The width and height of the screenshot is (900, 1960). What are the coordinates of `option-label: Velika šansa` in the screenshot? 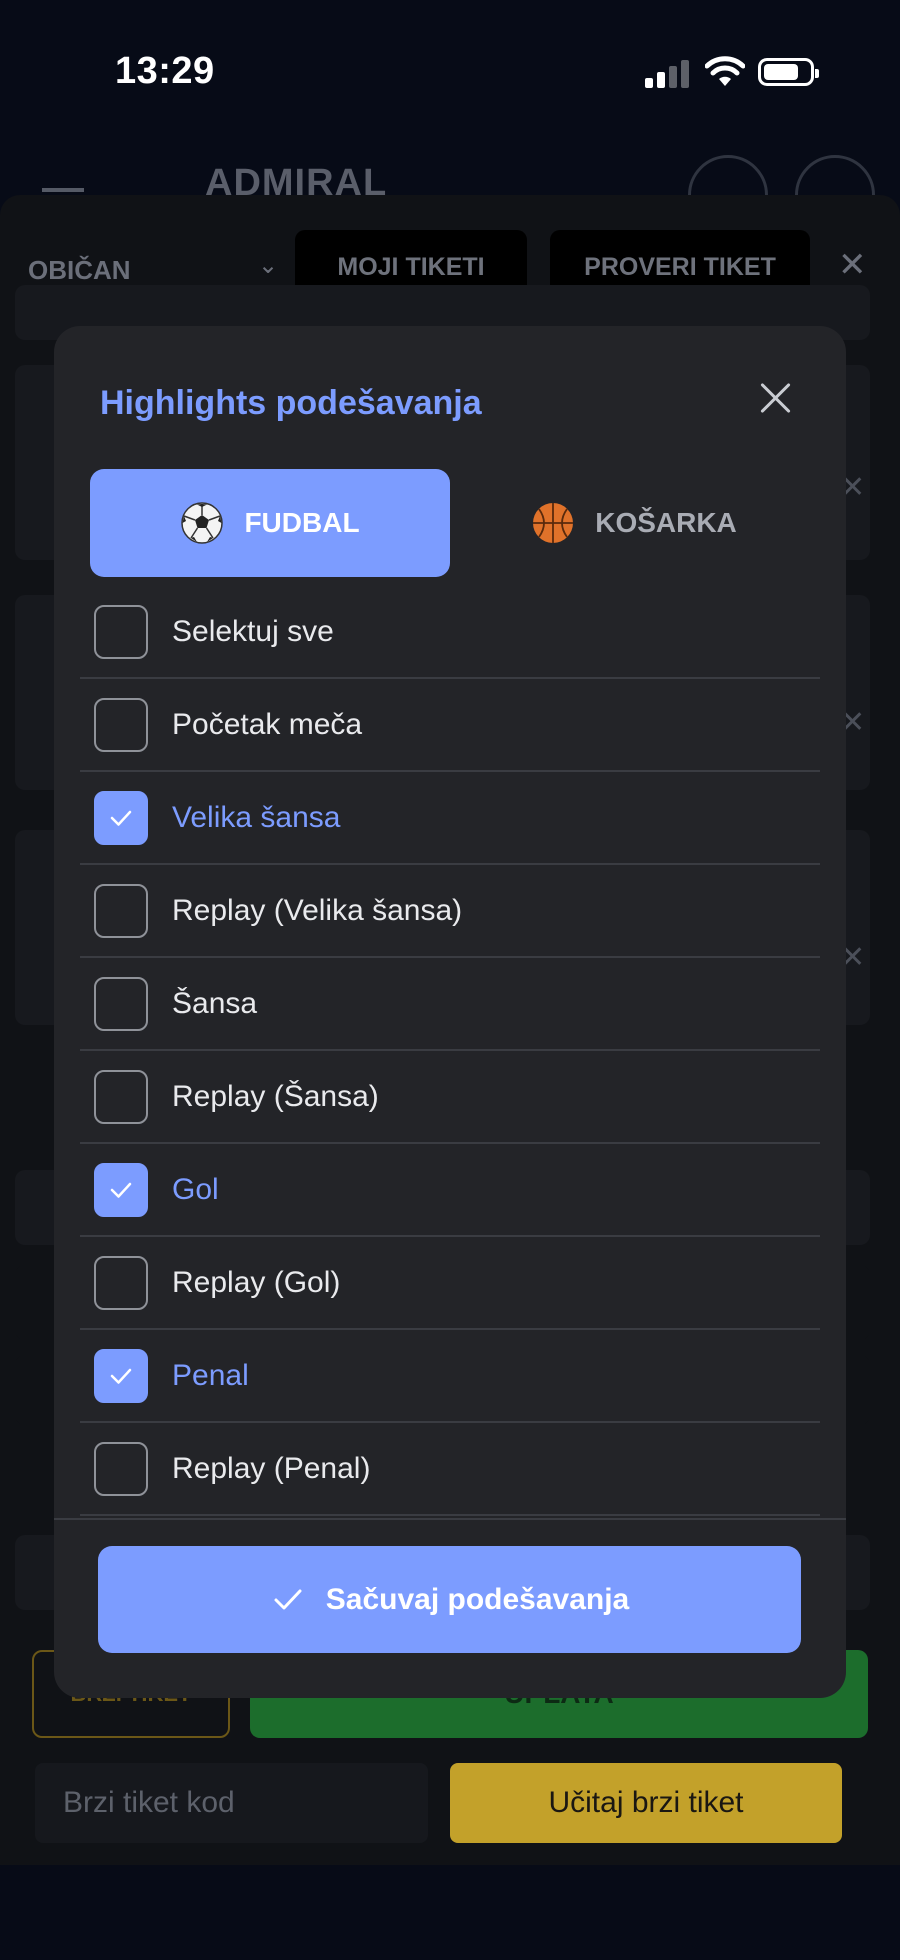 It's located at (256, 817).